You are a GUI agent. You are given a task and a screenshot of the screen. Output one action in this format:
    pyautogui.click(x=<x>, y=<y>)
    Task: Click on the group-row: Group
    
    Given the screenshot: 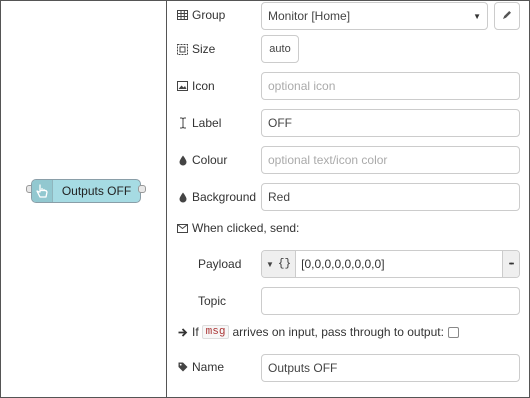 What is the action you would take?
    pyautogui.click(x=201, y=15)
    